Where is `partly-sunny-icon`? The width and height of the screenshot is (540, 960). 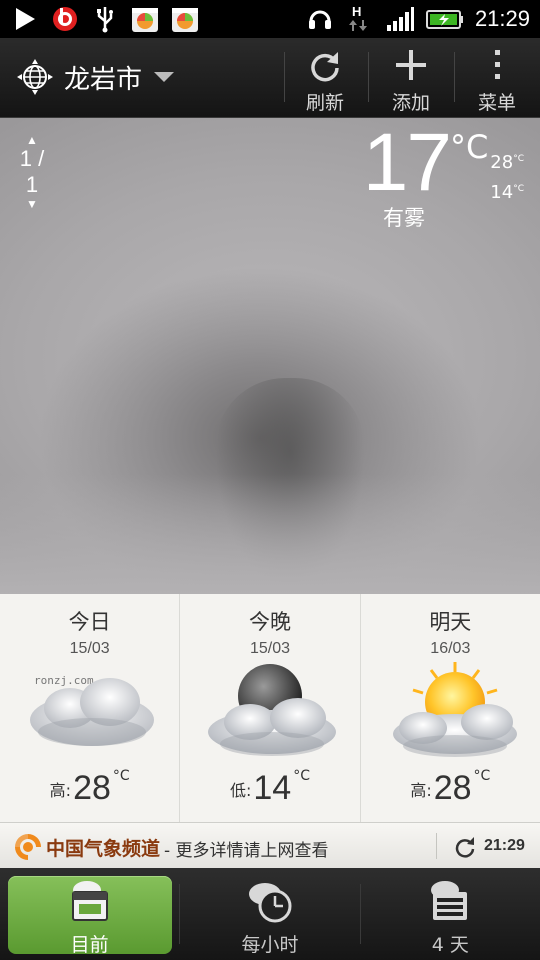
partly-sunny-icon is located at coordinates (454, 709).